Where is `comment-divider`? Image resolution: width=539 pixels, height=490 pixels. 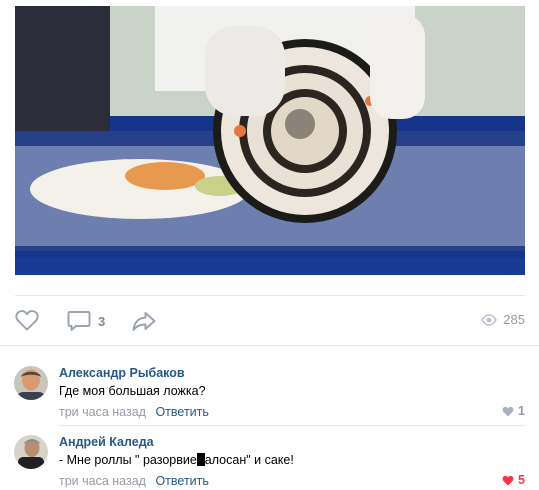
comment-divider is located at coordinates (292, 425).